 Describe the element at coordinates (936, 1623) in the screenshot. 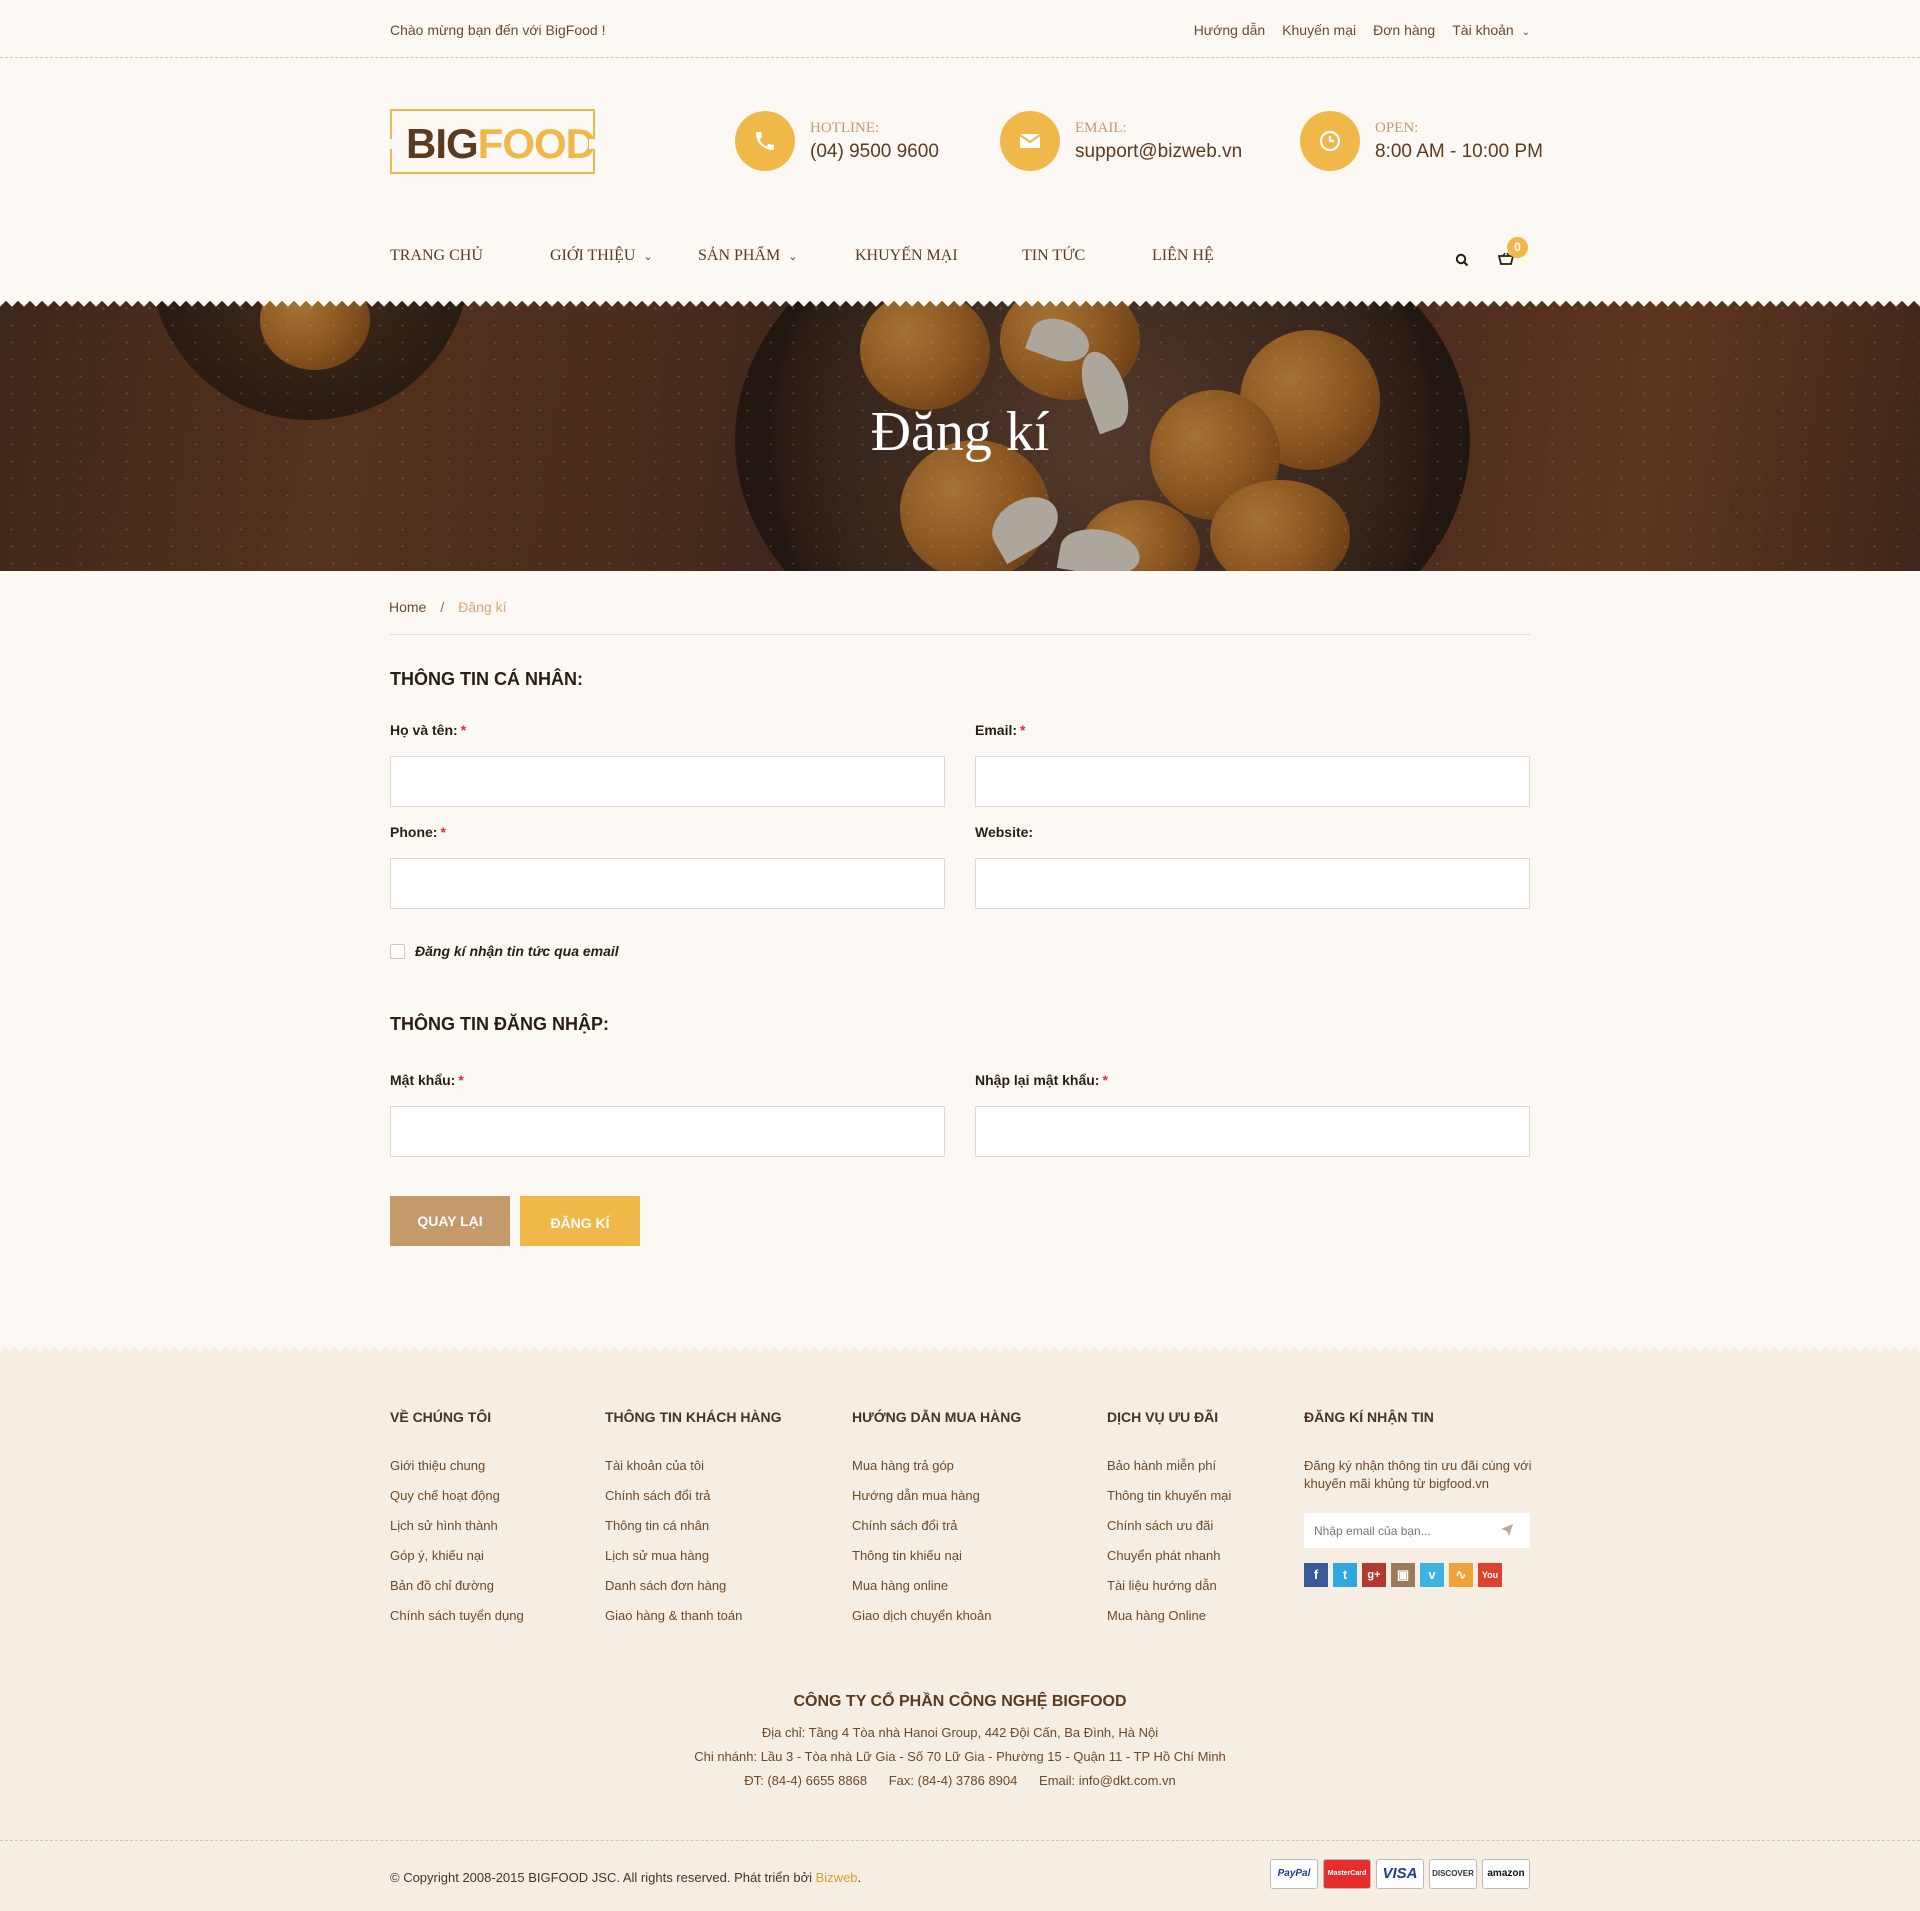

I see `footer-link: Giao dịch chuyển khoản` at that location.